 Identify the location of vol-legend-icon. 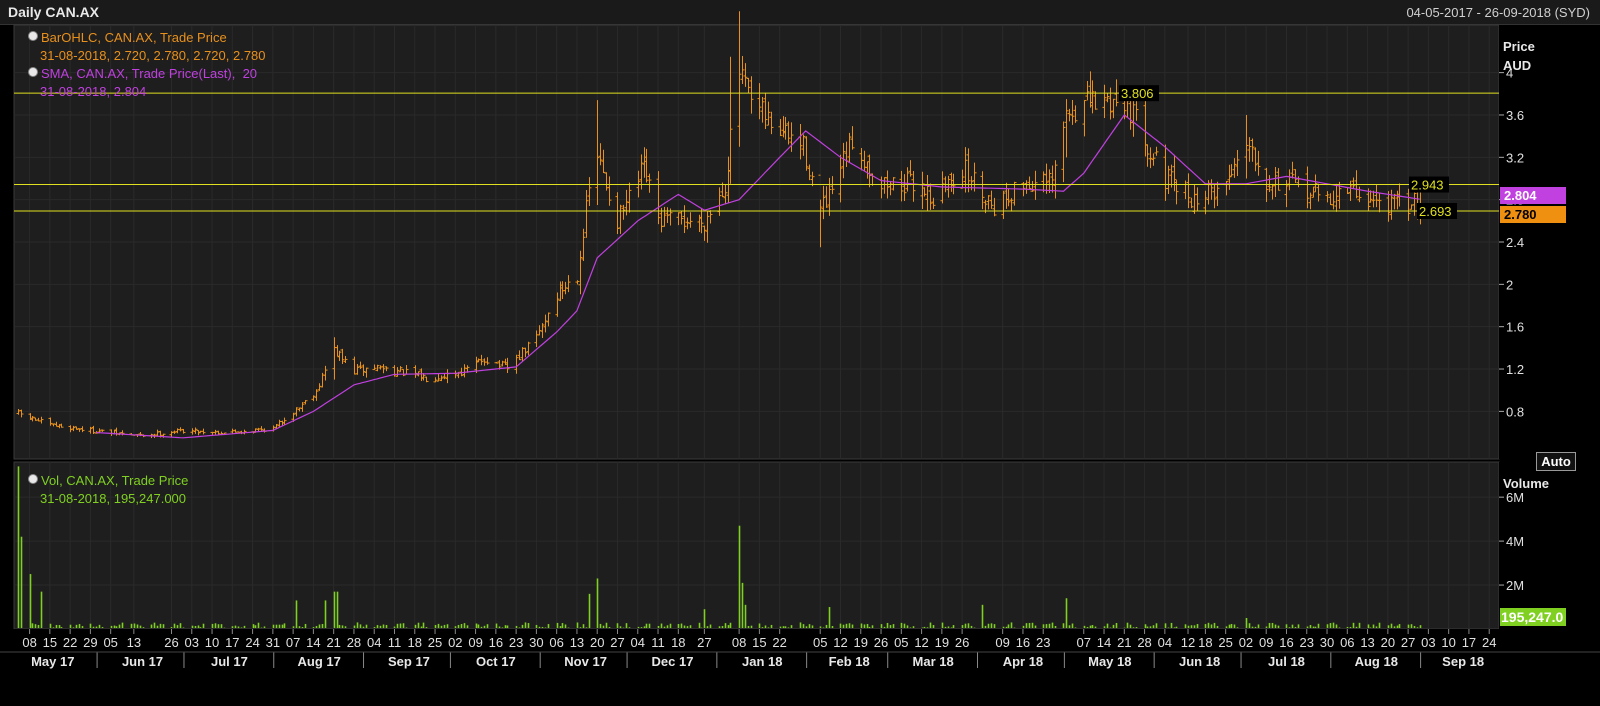
(33, 479).